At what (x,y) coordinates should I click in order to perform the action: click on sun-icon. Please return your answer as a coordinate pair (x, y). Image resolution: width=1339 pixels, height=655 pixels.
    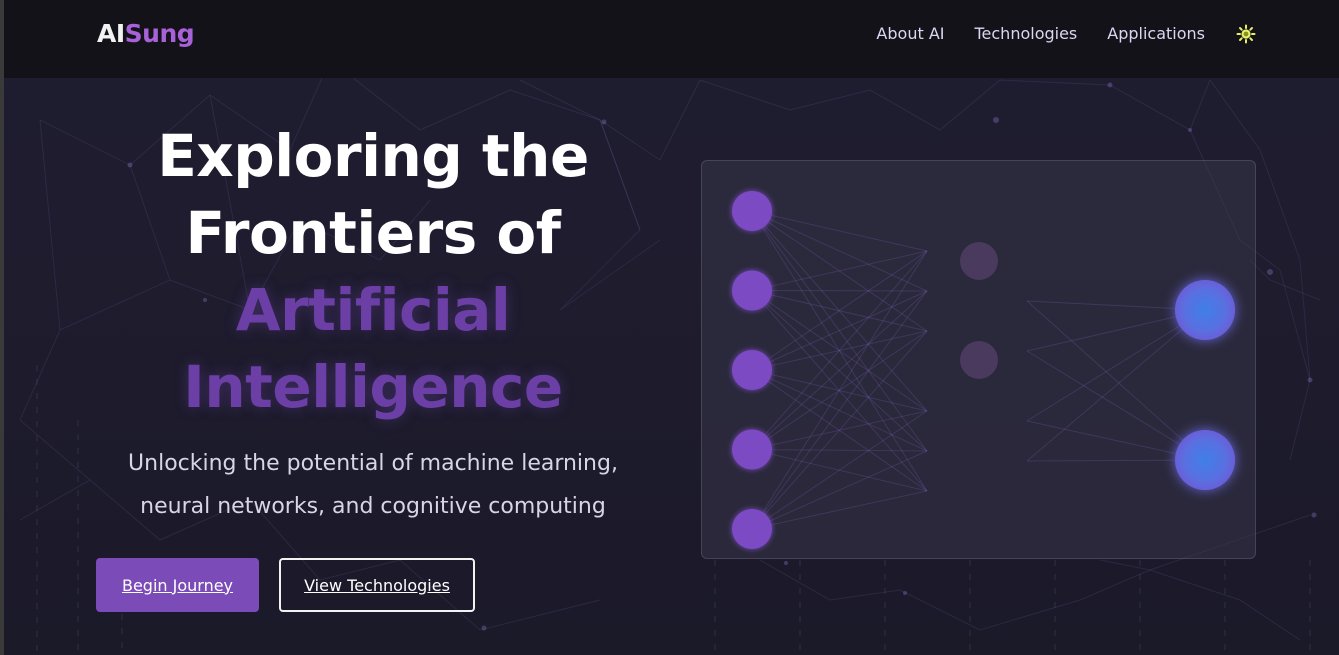
    Looking at the image, I should click on (1246, 34).